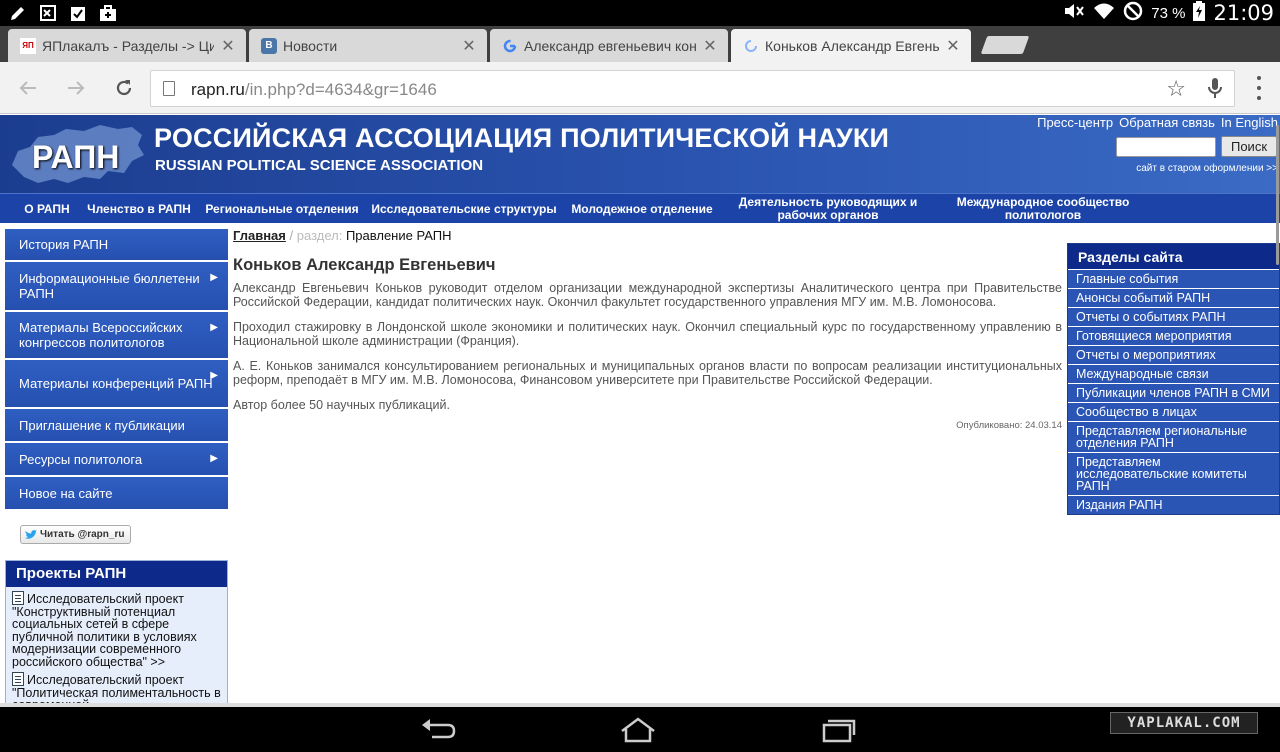 Image resolution: width=1280 pixels, height=752 pixels. Describe the element at coordinates (1043, 209) in the screenshot. I see `nav-international: Международное сообщество политологов` at that location.